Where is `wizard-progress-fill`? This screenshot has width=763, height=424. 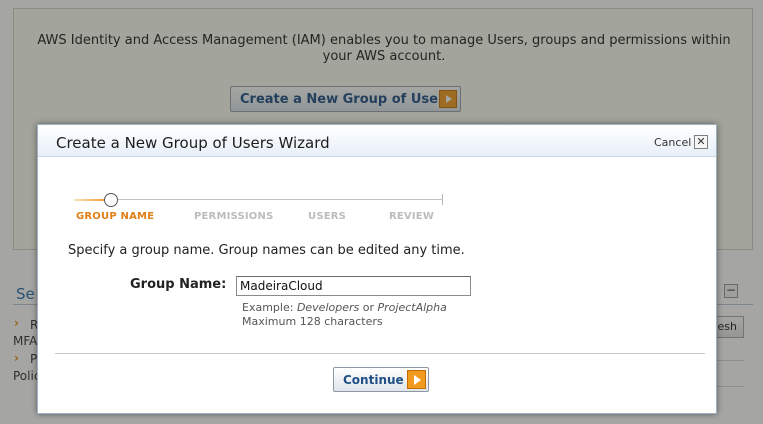 wizard-progress-fill is located at coordinates (89, 200).